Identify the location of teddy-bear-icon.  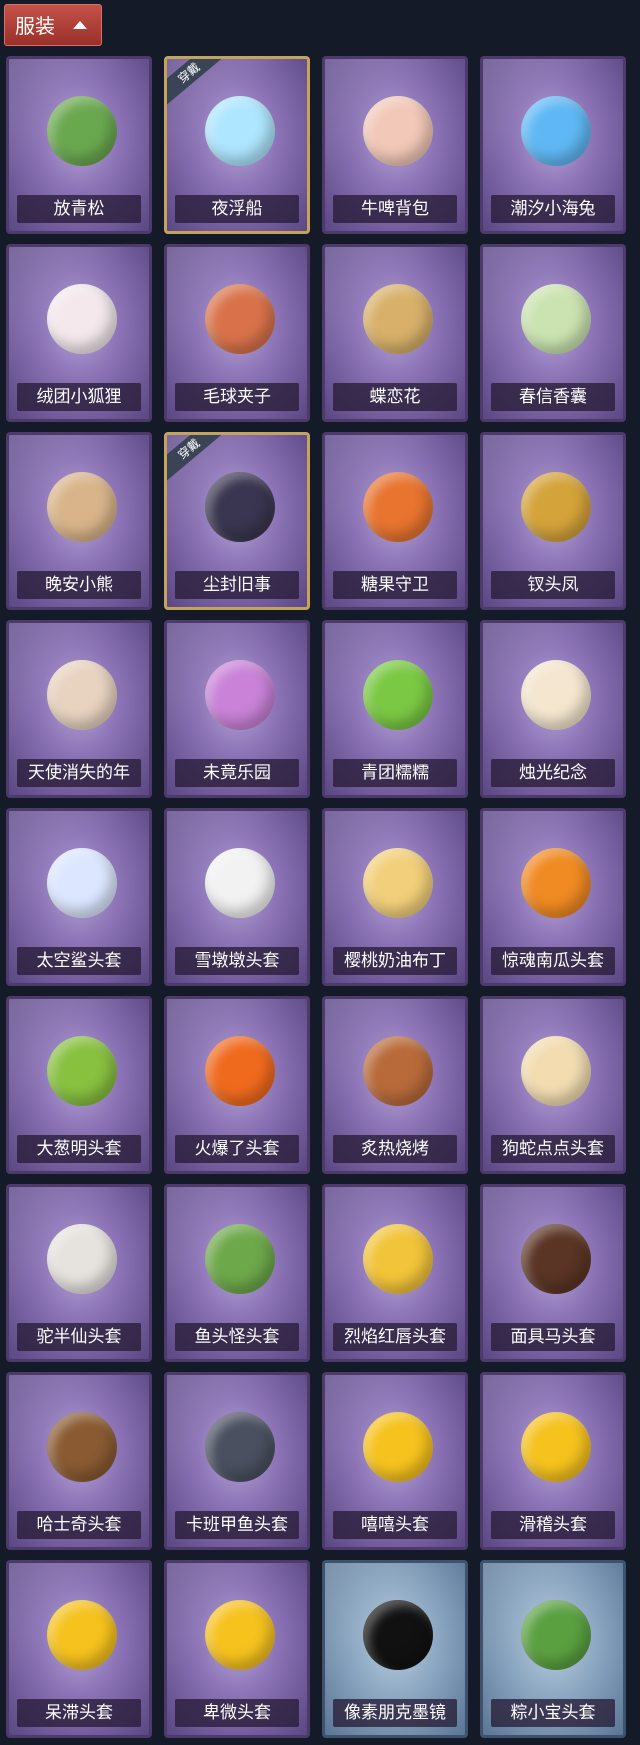
(82, 507).